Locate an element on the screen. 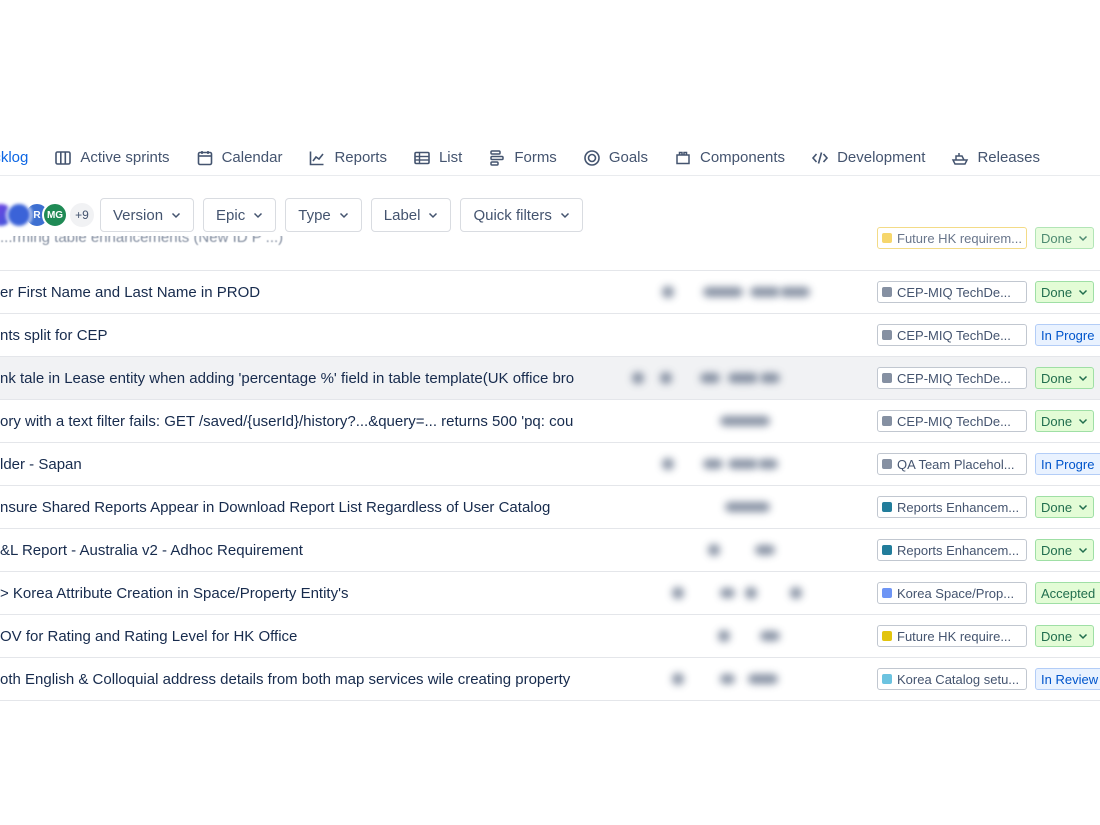 This screenshot has width=1100, height=825. issue-summary: er First Name and Last Name in PROD is located at coordinates (312, 292).